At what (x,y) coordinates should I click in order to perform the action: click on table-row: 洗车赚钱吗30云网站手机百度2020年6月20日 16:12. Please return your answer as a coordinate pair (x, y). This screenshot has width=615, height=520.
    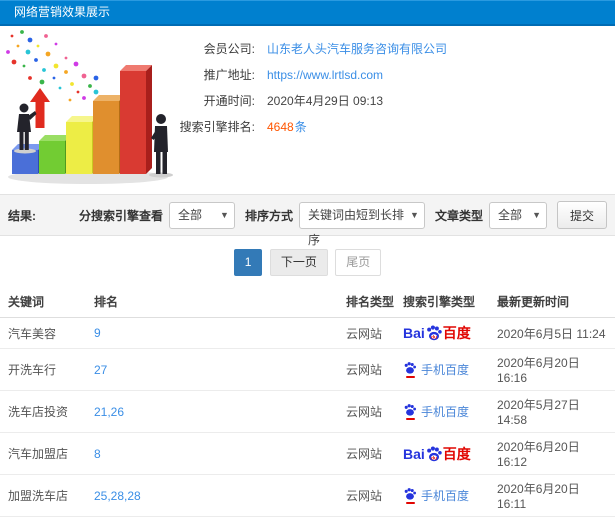
    Looking at the image, I should click on (307, 518).